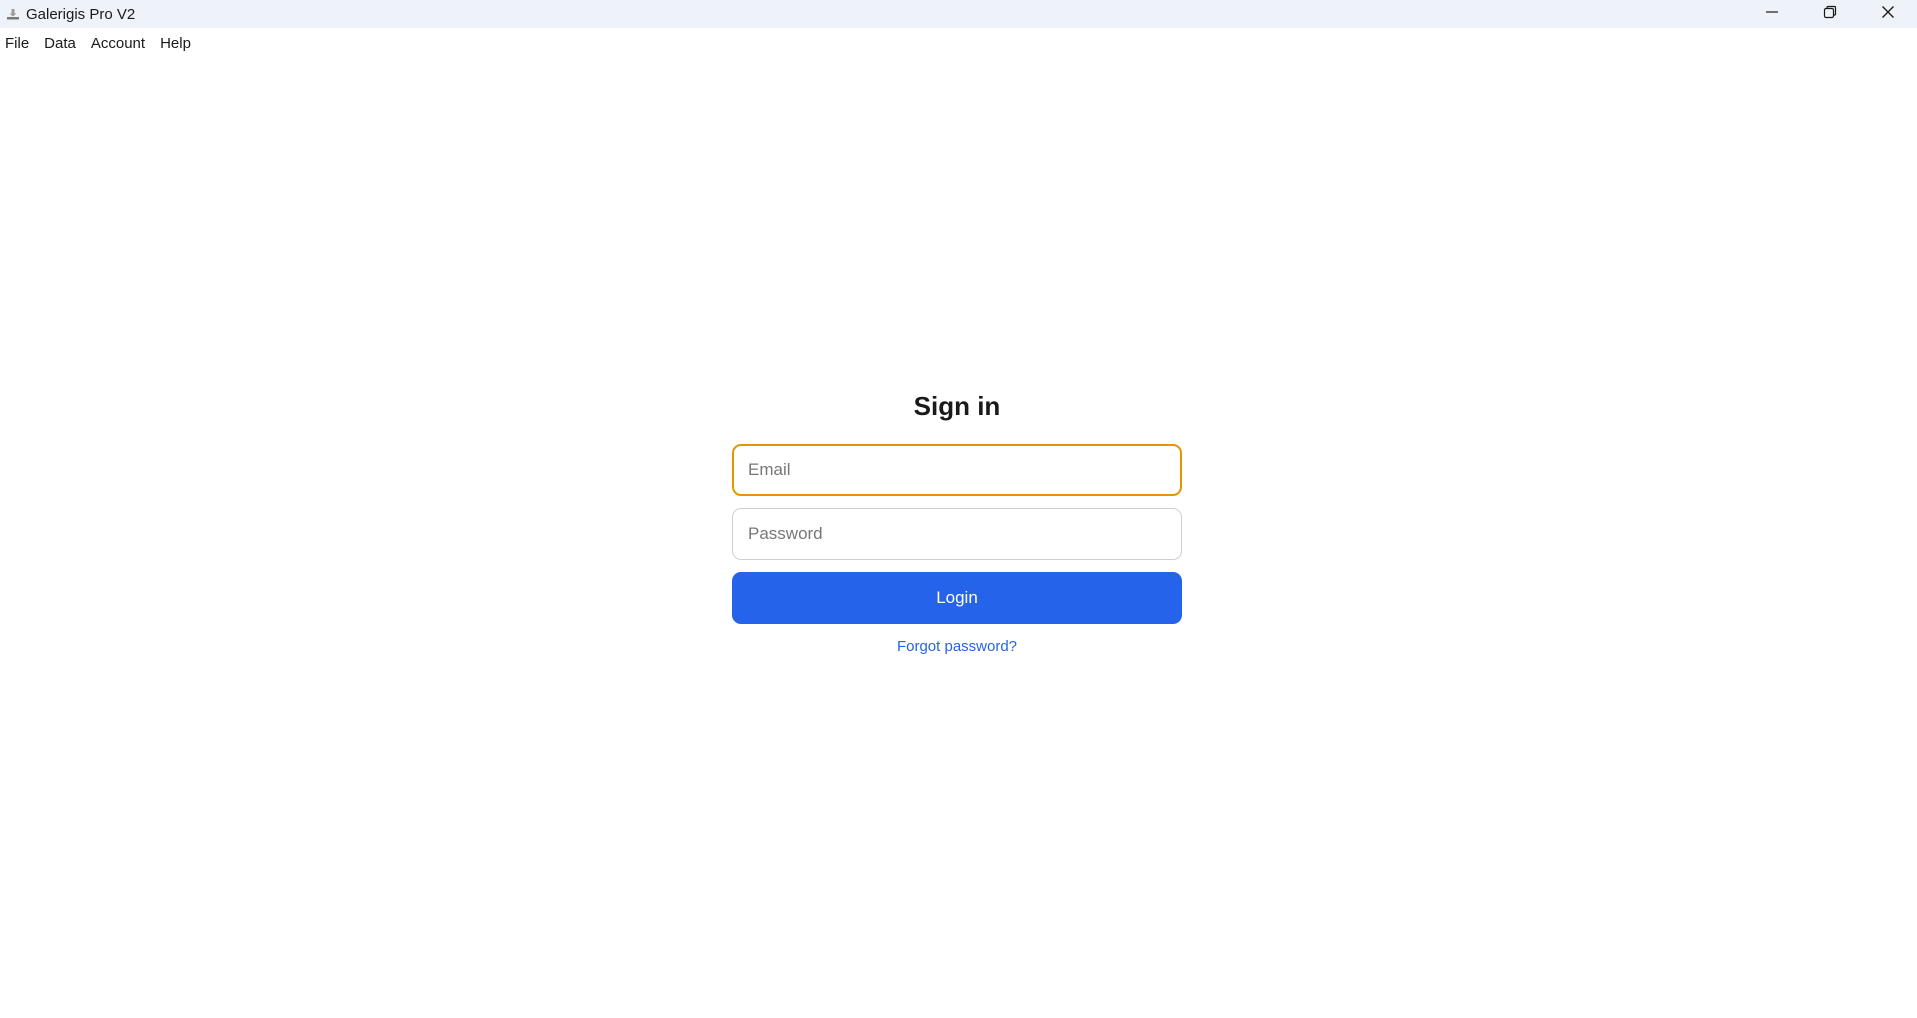 The image size is (1917, 1018). Describe the element at coordinates (957, 598) in the screenshot. I see `login-button: Login` at that location.